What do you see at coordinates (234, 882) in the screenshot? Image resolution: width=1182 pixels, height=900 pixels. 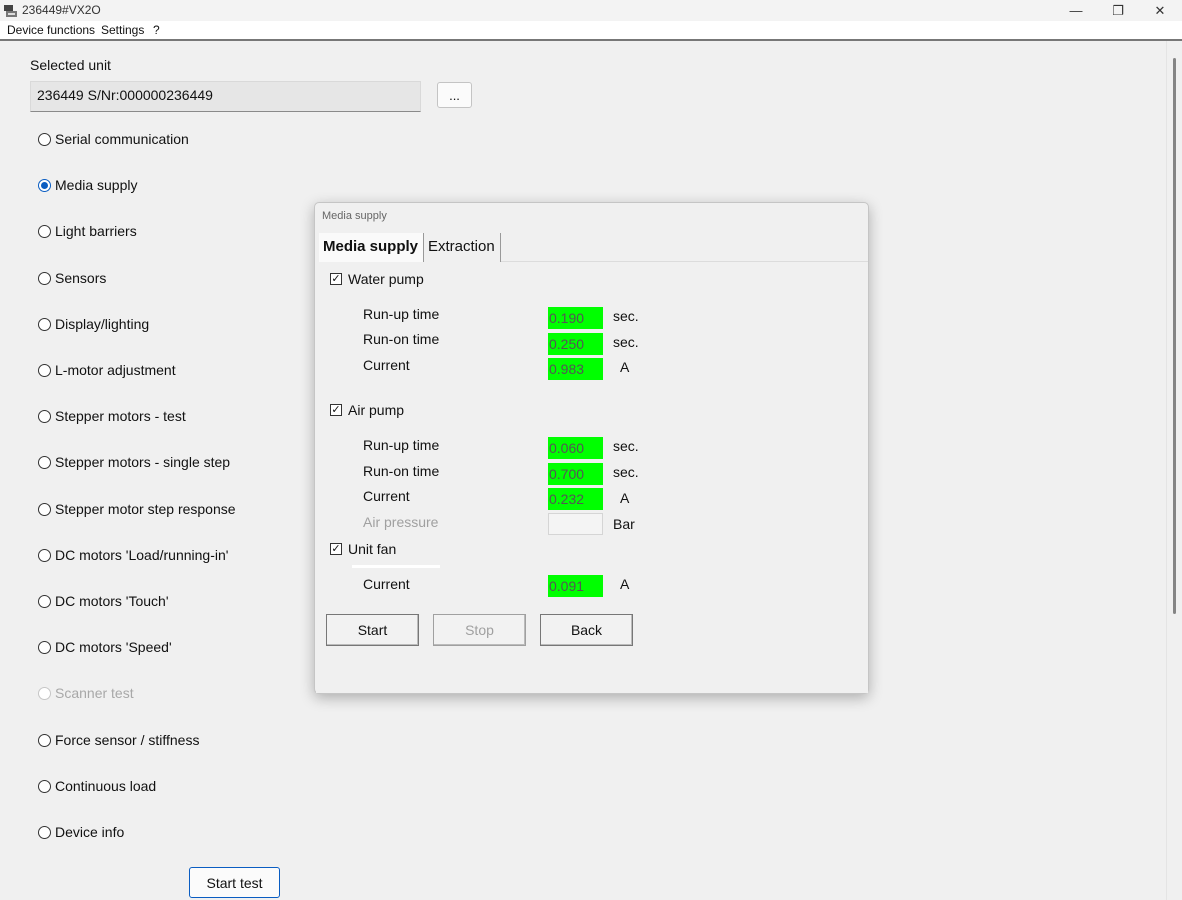 I see `start-test-button: Start test` at bounding box center [234, 882].